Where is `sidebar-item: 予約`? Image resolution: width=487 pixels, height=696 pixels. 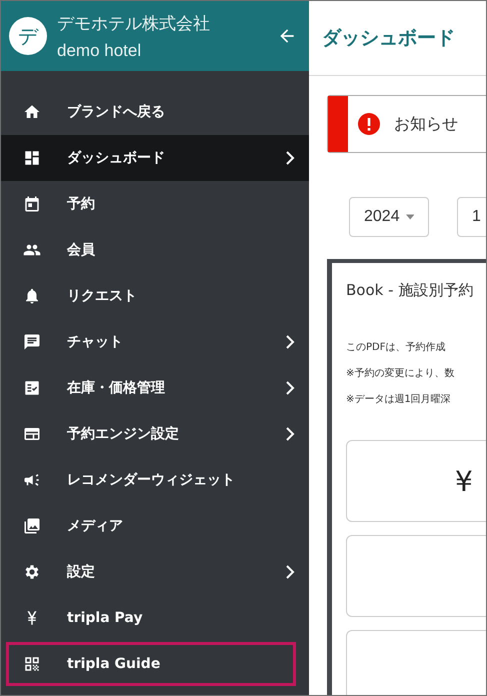
sidebar-item: 予約 is located at coordinates (155, 204).